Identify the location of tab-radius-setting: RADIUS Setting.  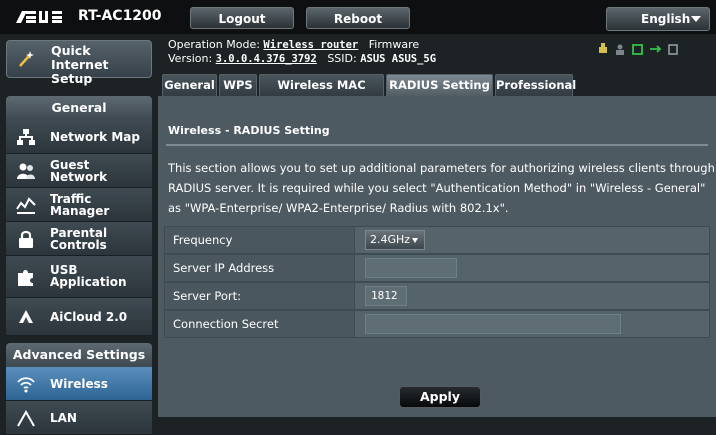
(439, 85).